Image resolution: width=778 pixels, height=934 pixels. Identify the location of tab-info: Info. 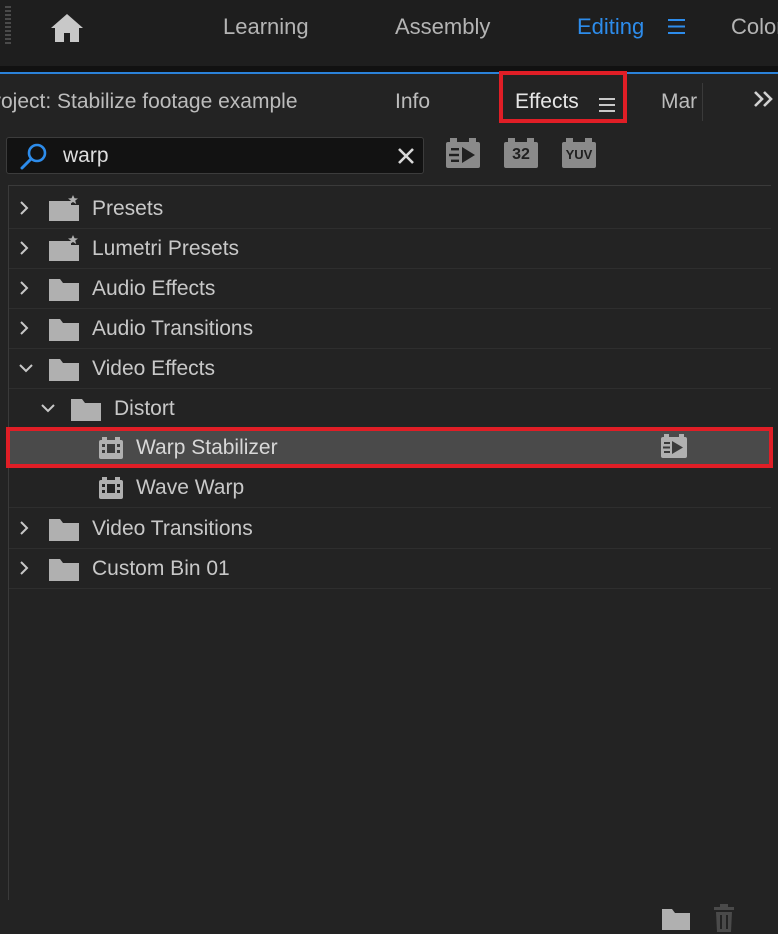
(412, 102).